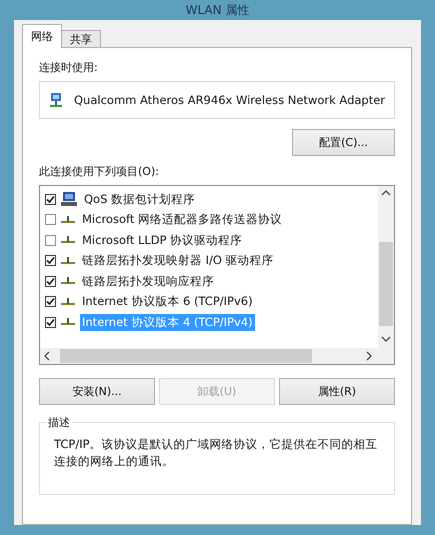 The width and height of the screenshot is (435, 535). What do you see at coordinates (162, 240) in the screenshot?
I see `list-item: Microsoft LLDP 协议驱动程序` at bounding box center [162, 240].